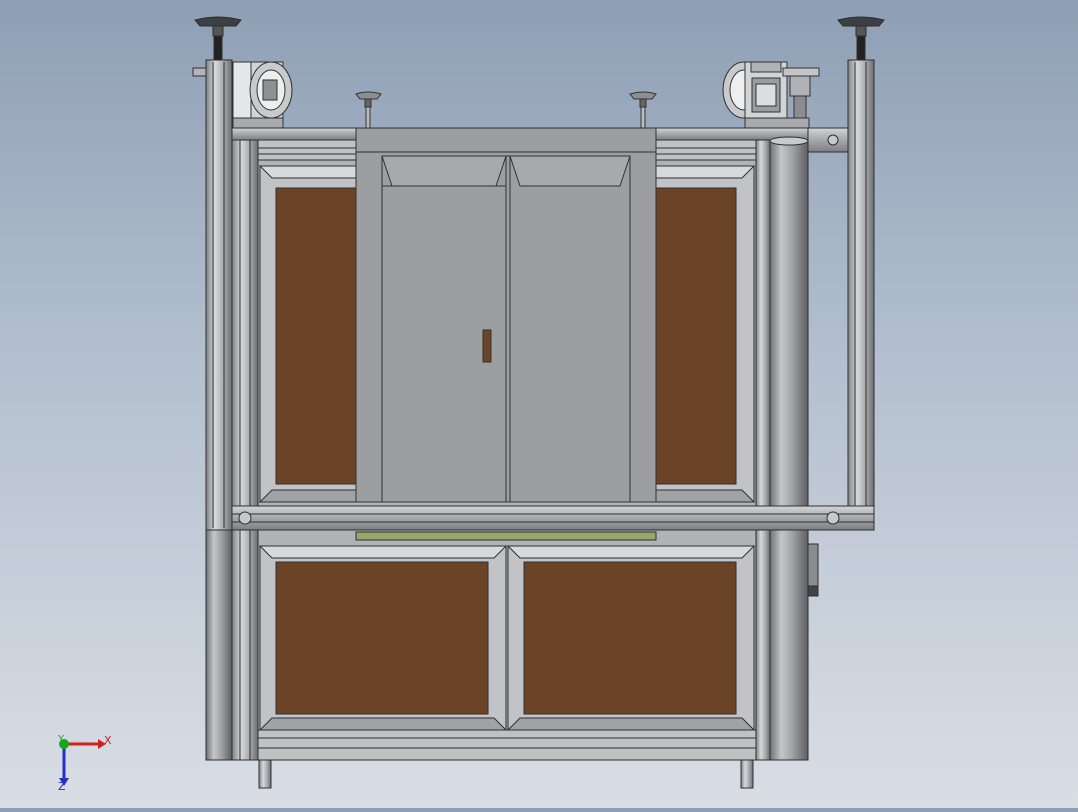  What do you see at coordinates (631, 638) in the screenshot?
I see `lower-right-door` at bounding box center [631, 638].